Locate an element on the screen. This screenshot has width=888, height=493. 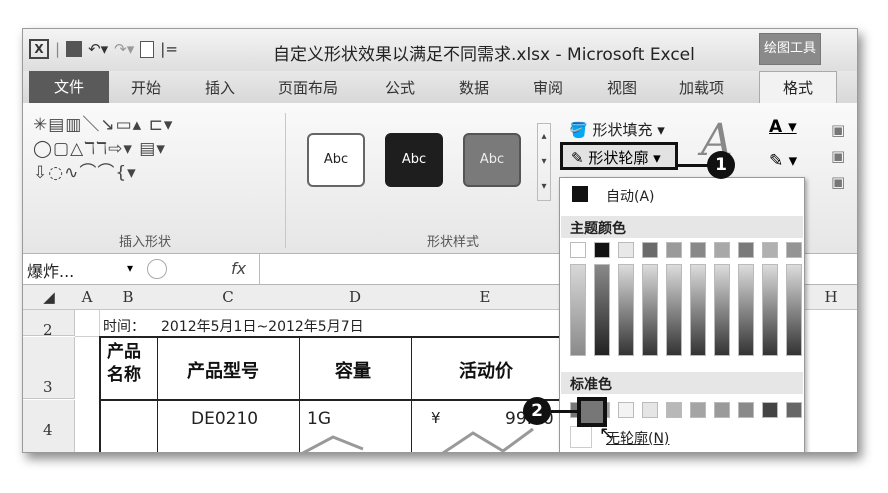
tab-data: 数据 is located at coordinates (474, 87).